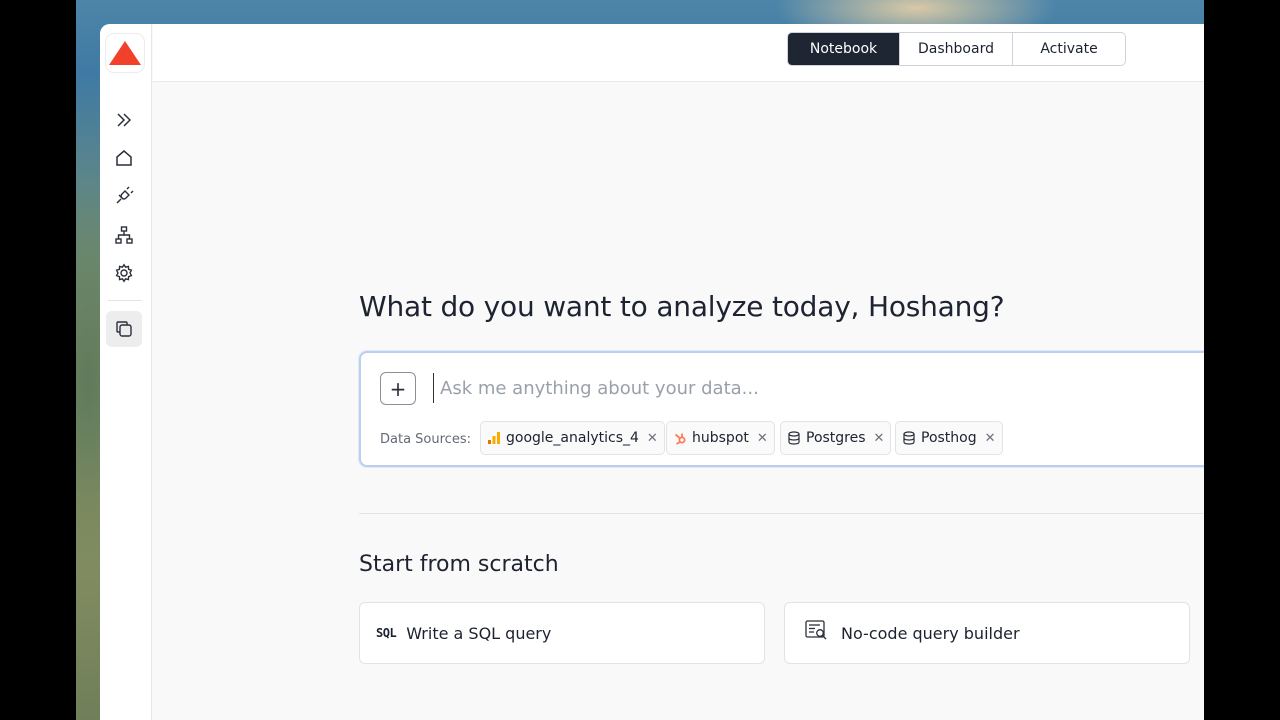 This screenshot has width=1280, height=720. I want to click on sidebar, so click(126, 372).